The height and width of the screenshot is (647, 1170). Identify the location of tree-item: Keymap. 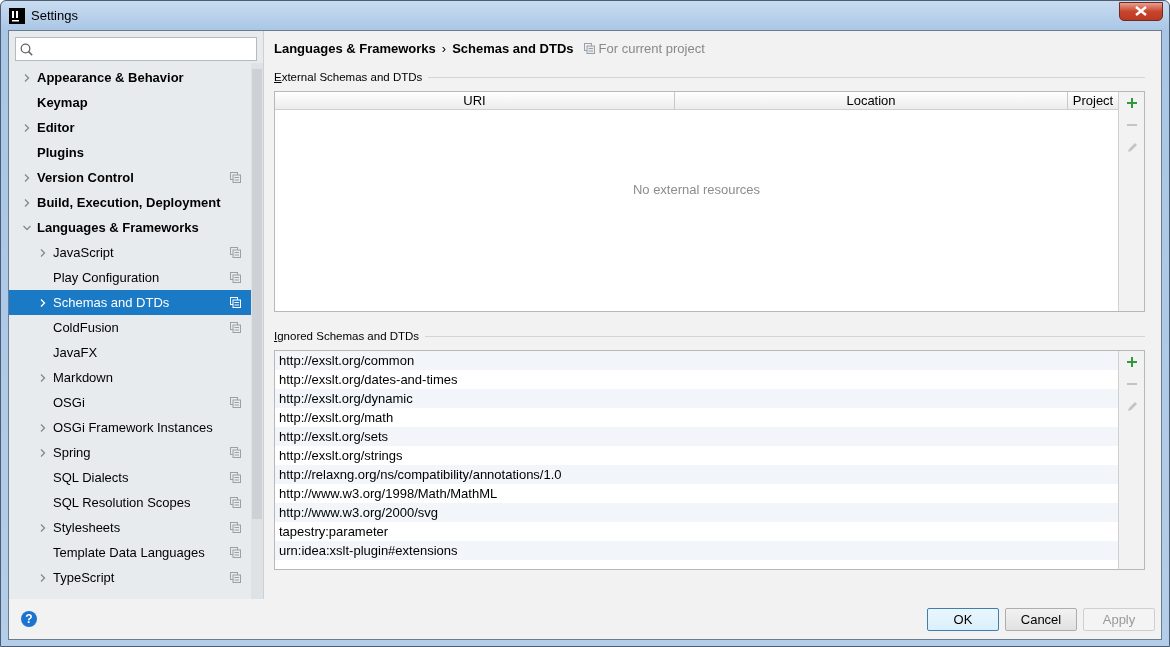
(130, 102).